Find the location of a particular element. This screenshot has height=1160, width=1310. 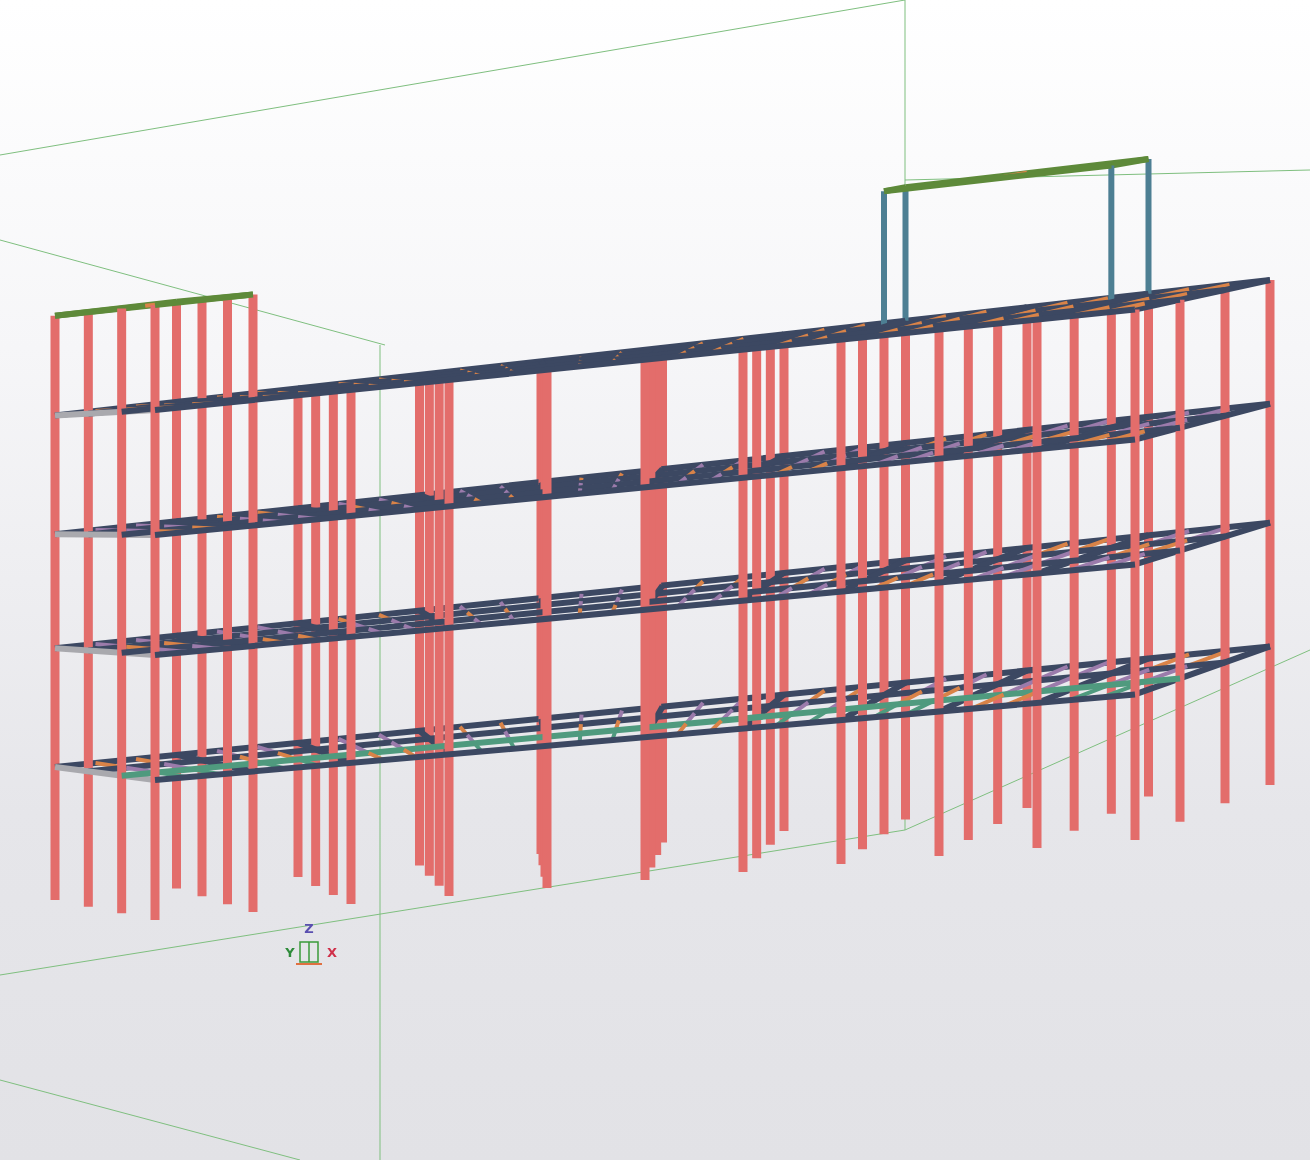

axis-label: X is located at coordinates (332, 952).